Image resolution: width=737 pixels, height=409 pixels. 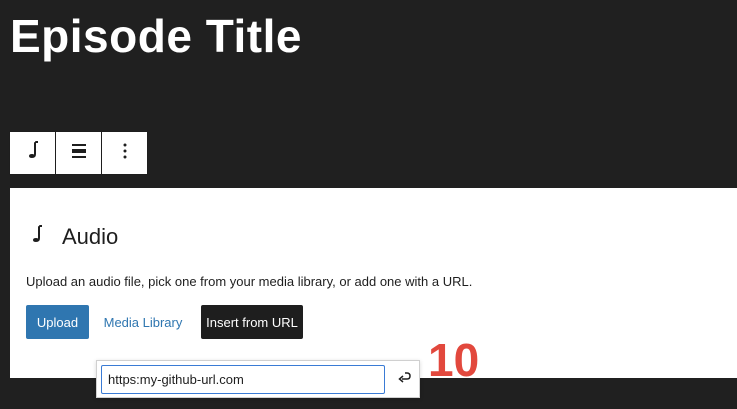 I want to click on more-options-icon, so click(x=125, y=153).